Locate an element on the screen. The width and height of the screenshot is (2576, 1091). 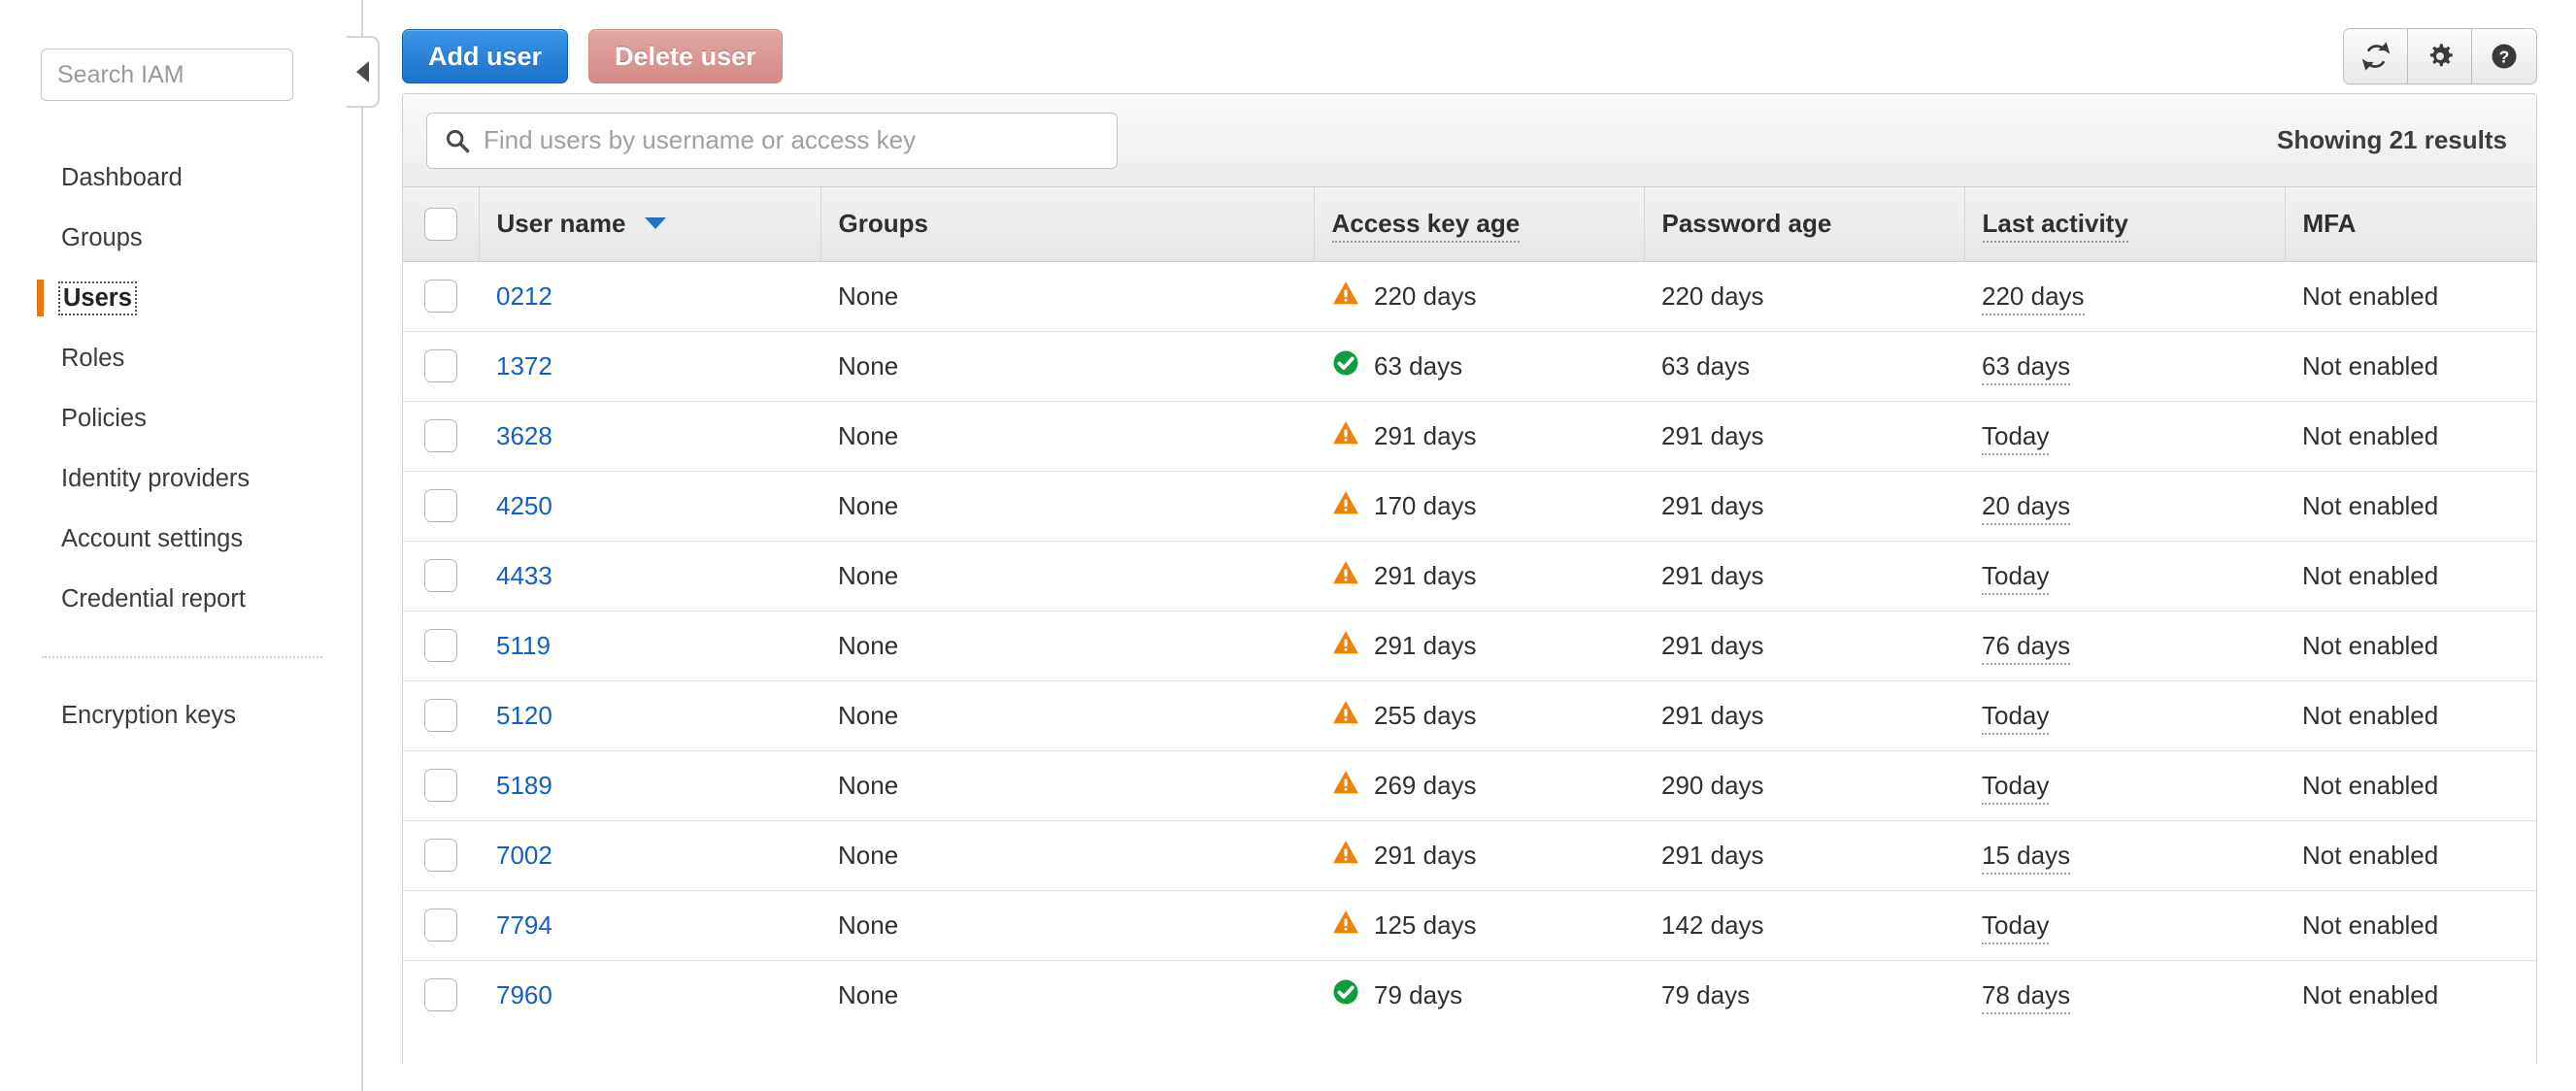
sidebar-item-groups: Groups is located at coordinates (181, 238).